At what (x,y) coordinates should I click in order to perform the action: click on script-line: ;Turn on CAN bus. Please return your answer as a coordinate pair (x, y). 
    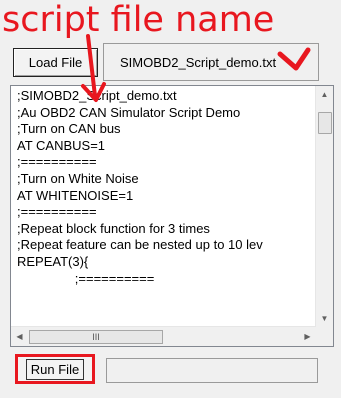
    Looking at the image, I should click on (69, 129).